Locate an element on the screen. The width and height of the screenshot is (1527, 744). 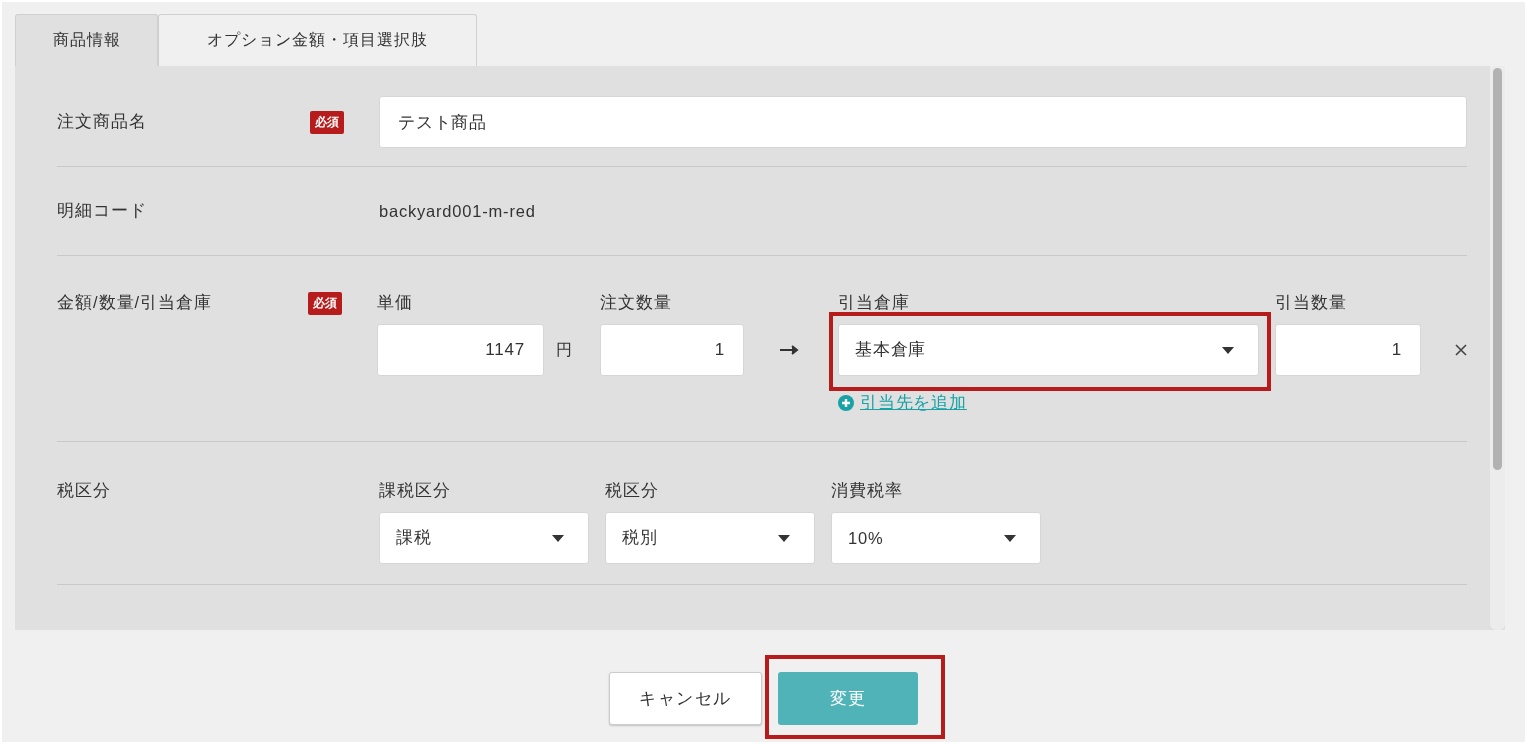
tax-select: 10% is located at coordinates (936, 538).